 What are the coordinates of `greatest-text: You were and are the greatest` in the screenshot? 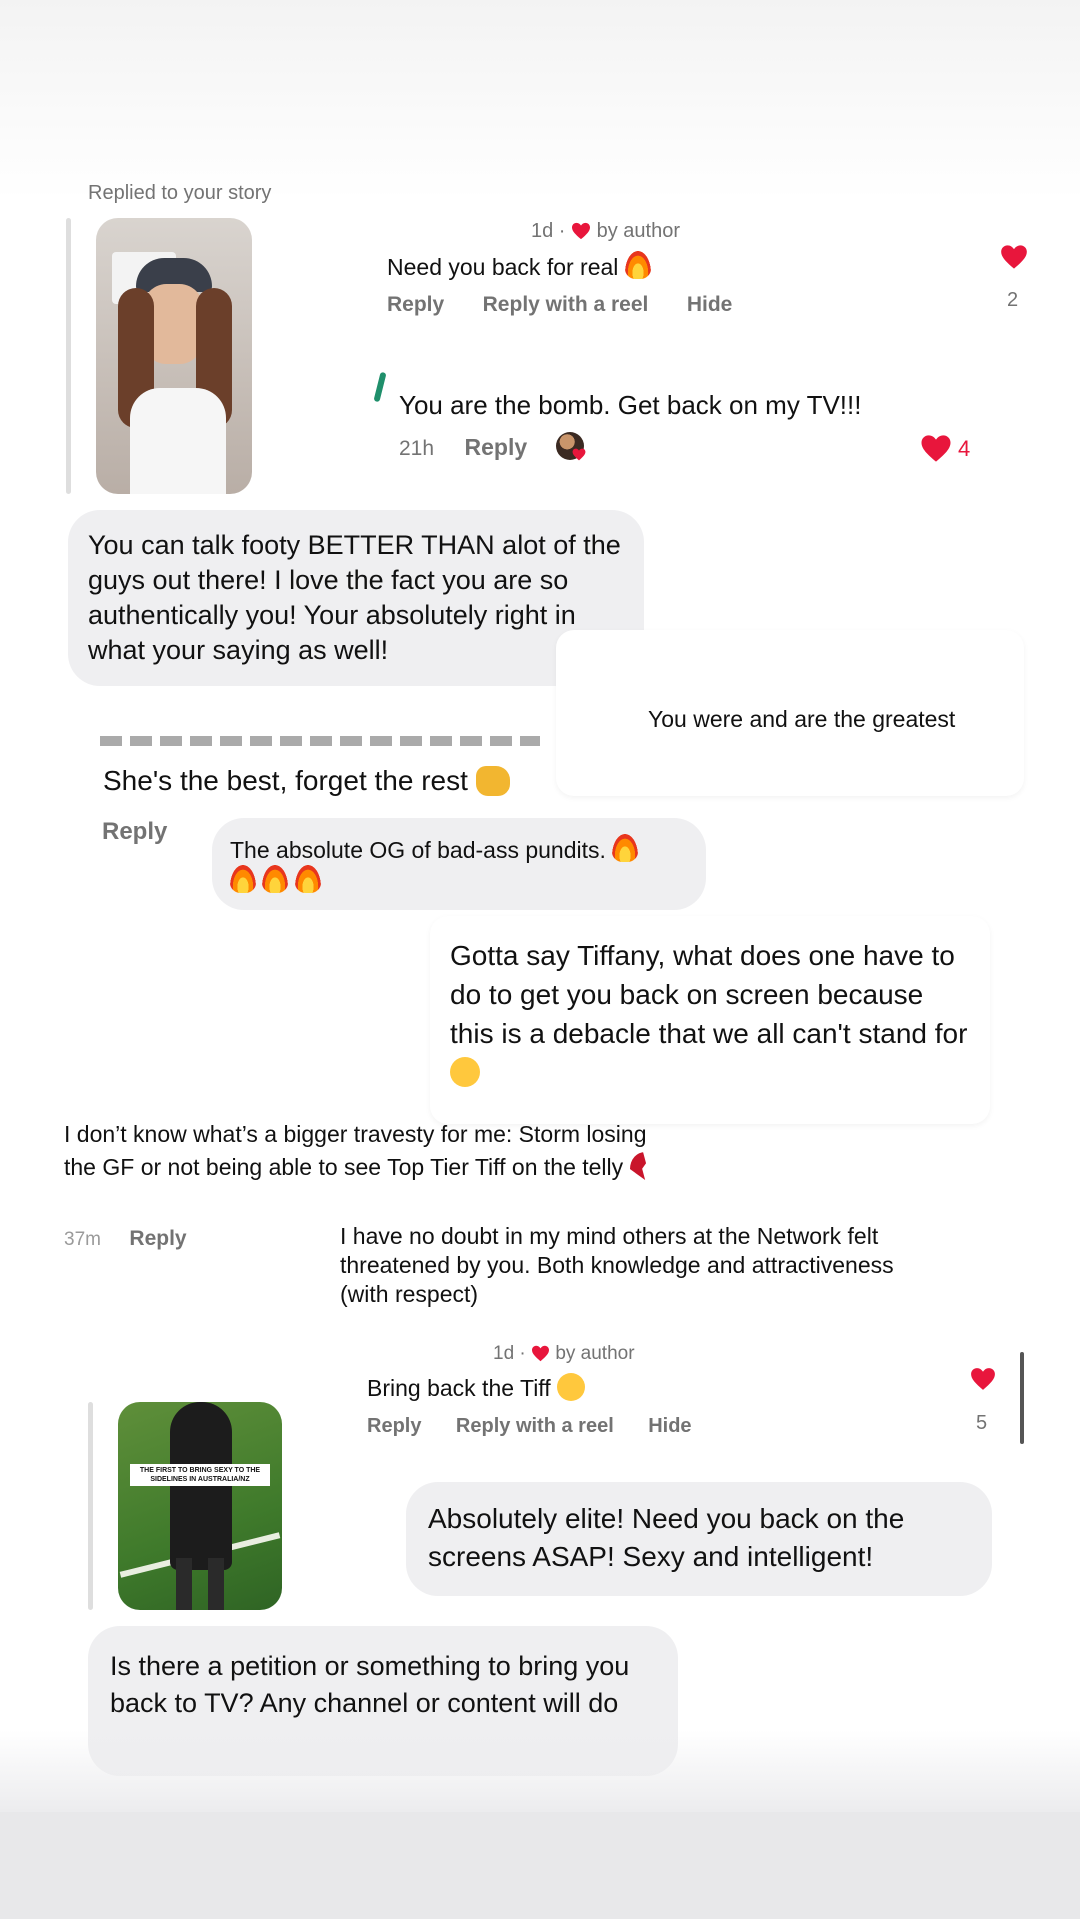 It's located at (802, 719).